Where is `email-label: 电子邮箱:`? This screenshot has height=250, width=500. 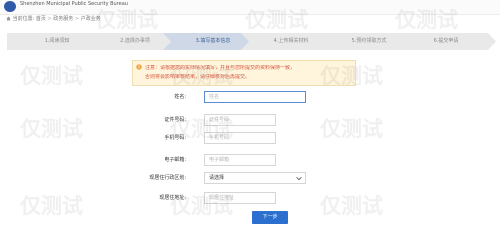
email-label: 电子邮箱: is located at coordinates (175, 160).